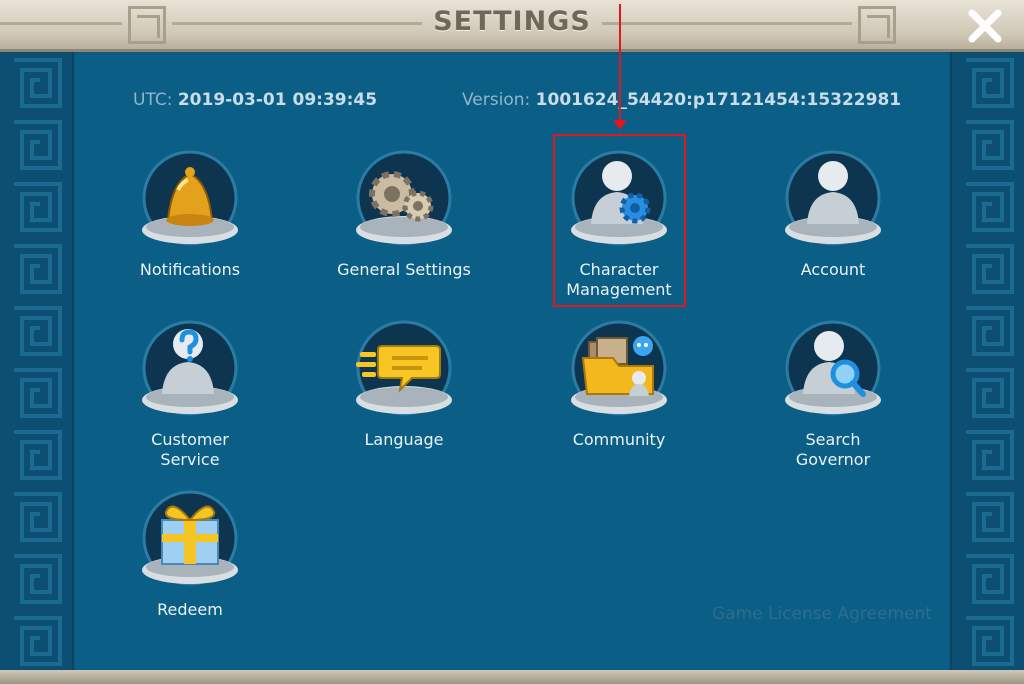 The width and height of the screenshot is (1024, 684). I want to click on tile-label: Community, so click(619, 439).